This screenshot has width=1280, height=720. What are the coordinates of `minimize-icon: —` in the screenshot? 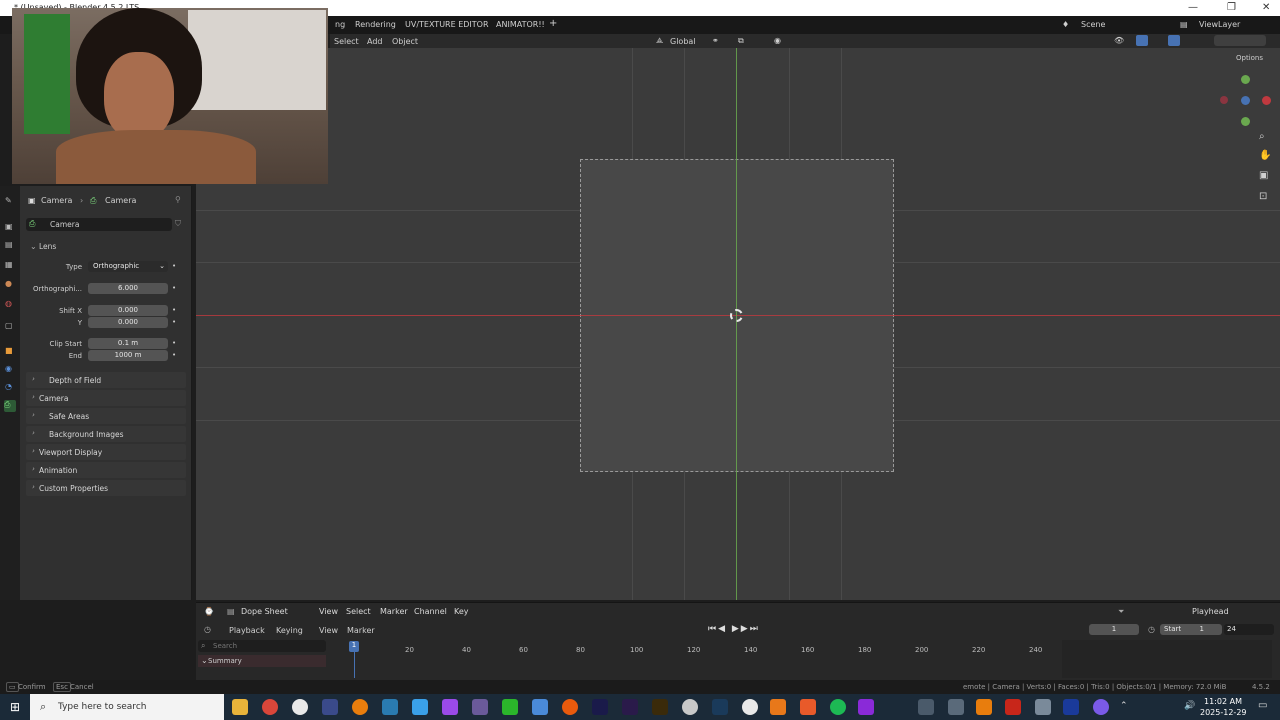 It's located at (1193, 7).